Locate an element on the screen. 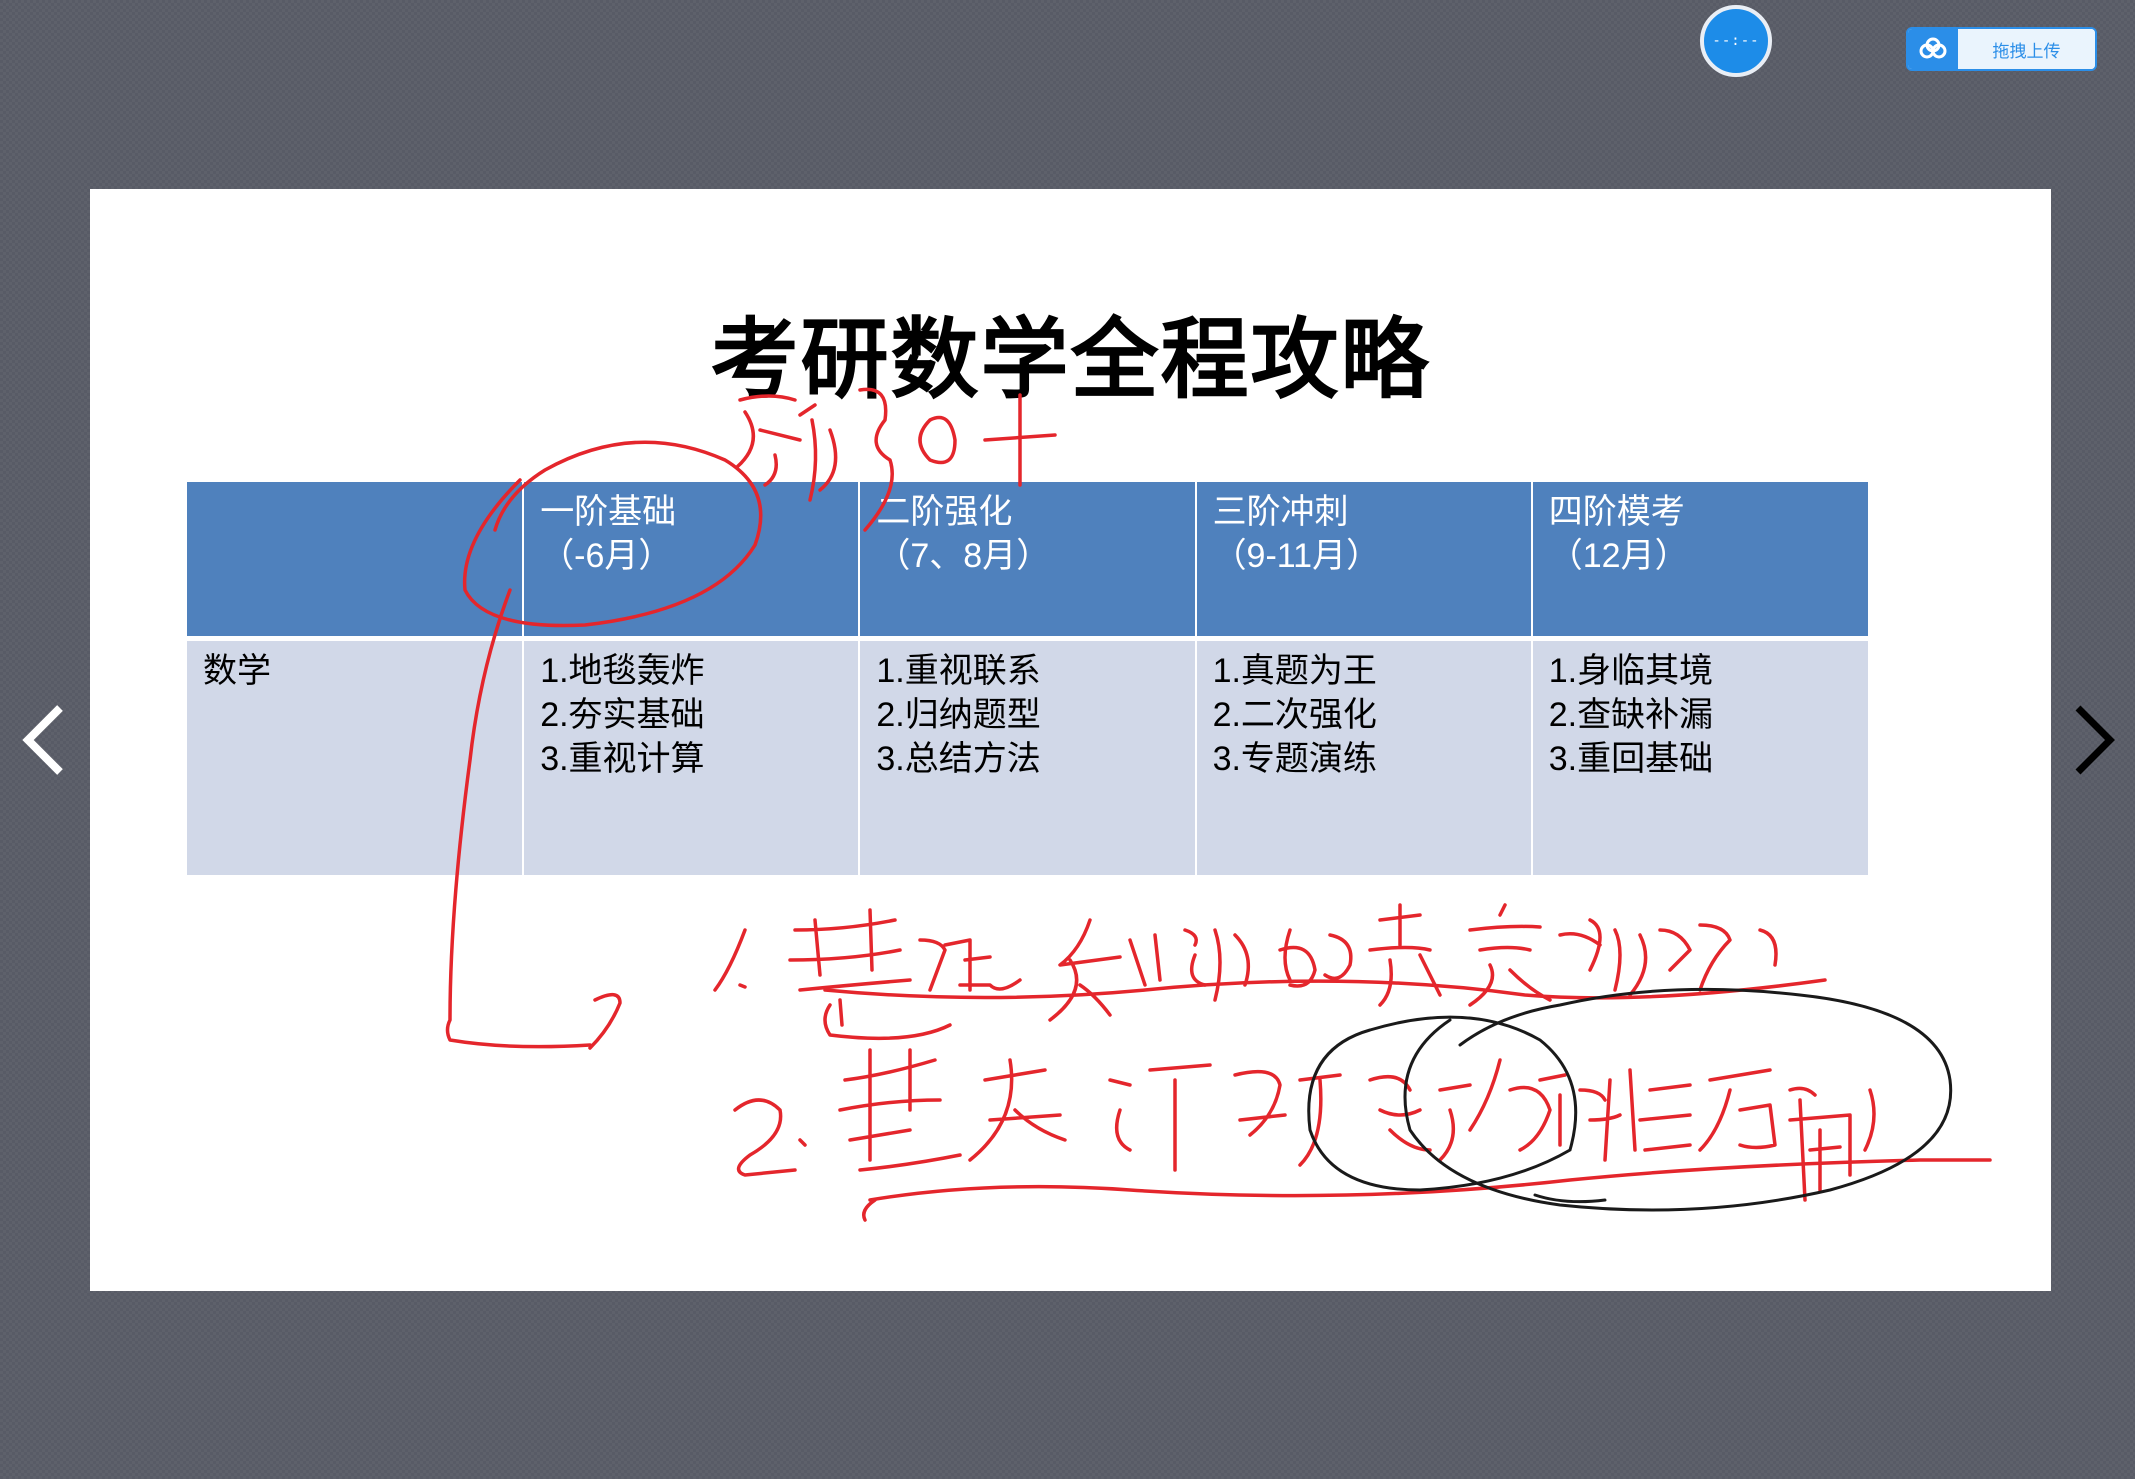  list-item: 3.总结方法 is located at coordinates (958, 759).